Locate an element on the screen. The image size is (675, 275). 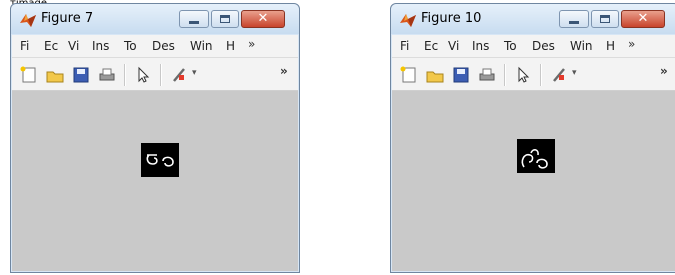
window-title: Figure 7 is located at coordinates (67, 18).